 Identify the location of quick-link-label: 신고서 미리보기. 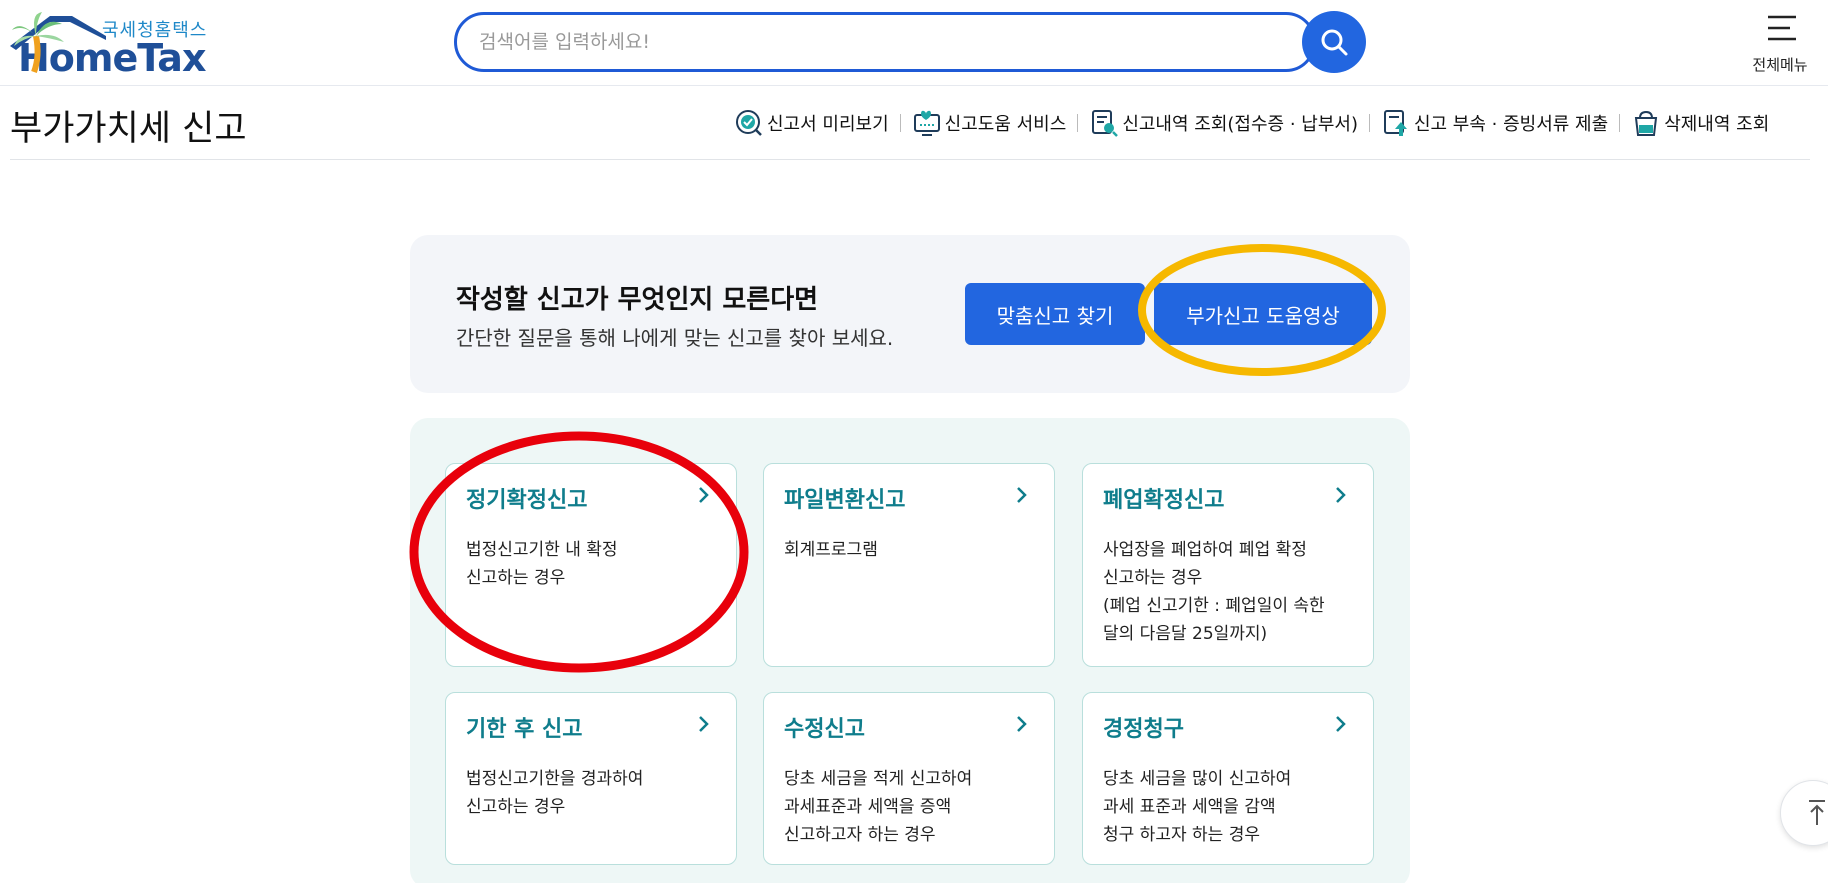
(828, 124).